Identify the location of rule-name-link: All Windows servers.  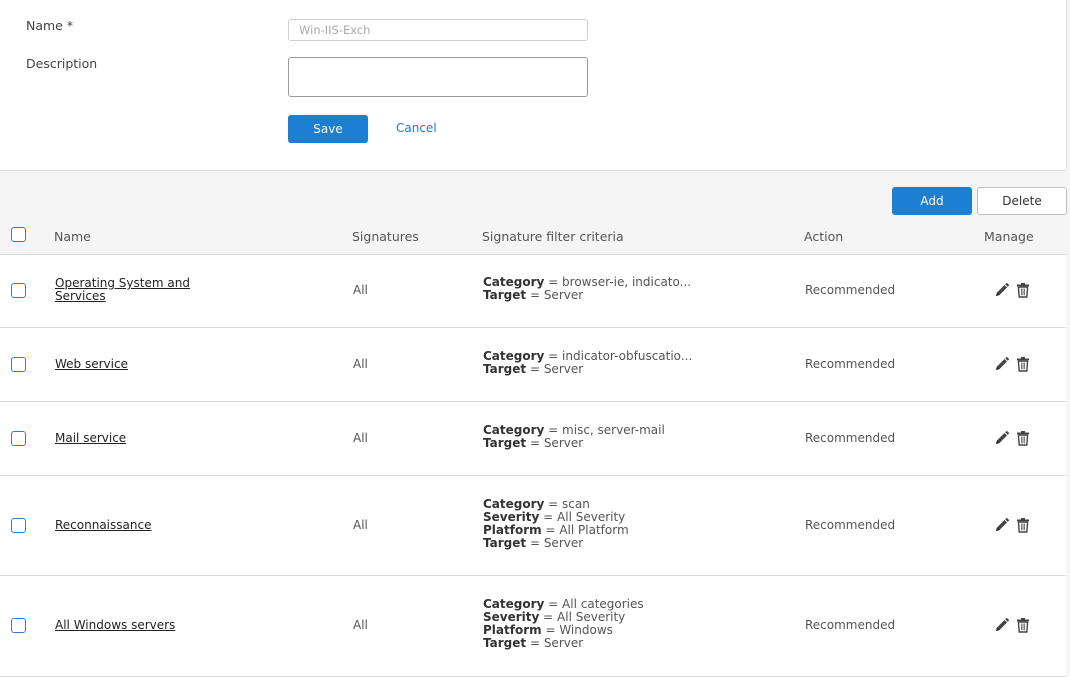
(130, 625).